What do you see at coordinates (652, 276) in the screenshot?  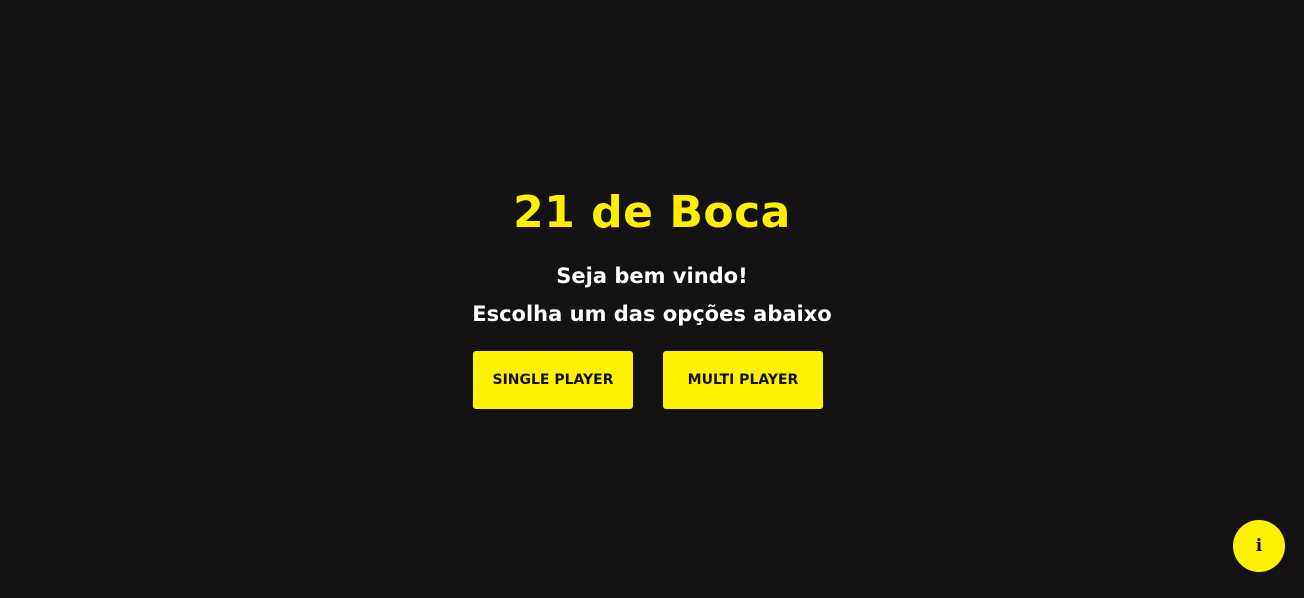 I see `welcome-message: Seja bem vindo!` at bounding box center [652, 276].